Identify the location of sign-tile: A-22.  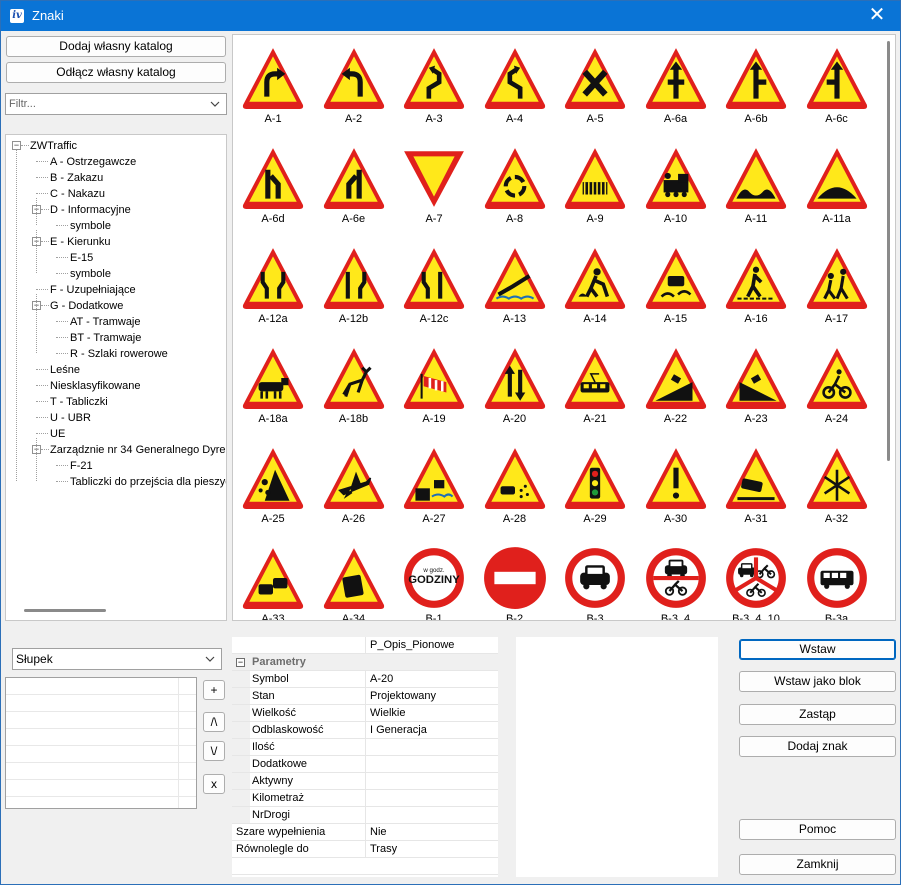
(676, 390).